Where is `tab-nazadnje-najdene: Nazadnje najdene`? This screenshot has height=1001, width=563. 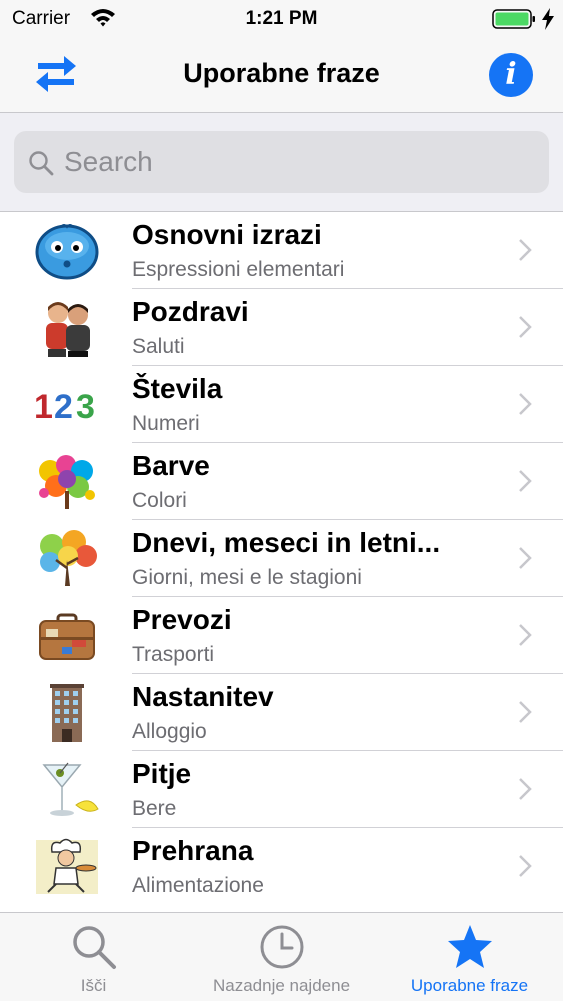
tab-nazadnje-najdene: Nazadnje najdene is located at coordinates (281, 957).